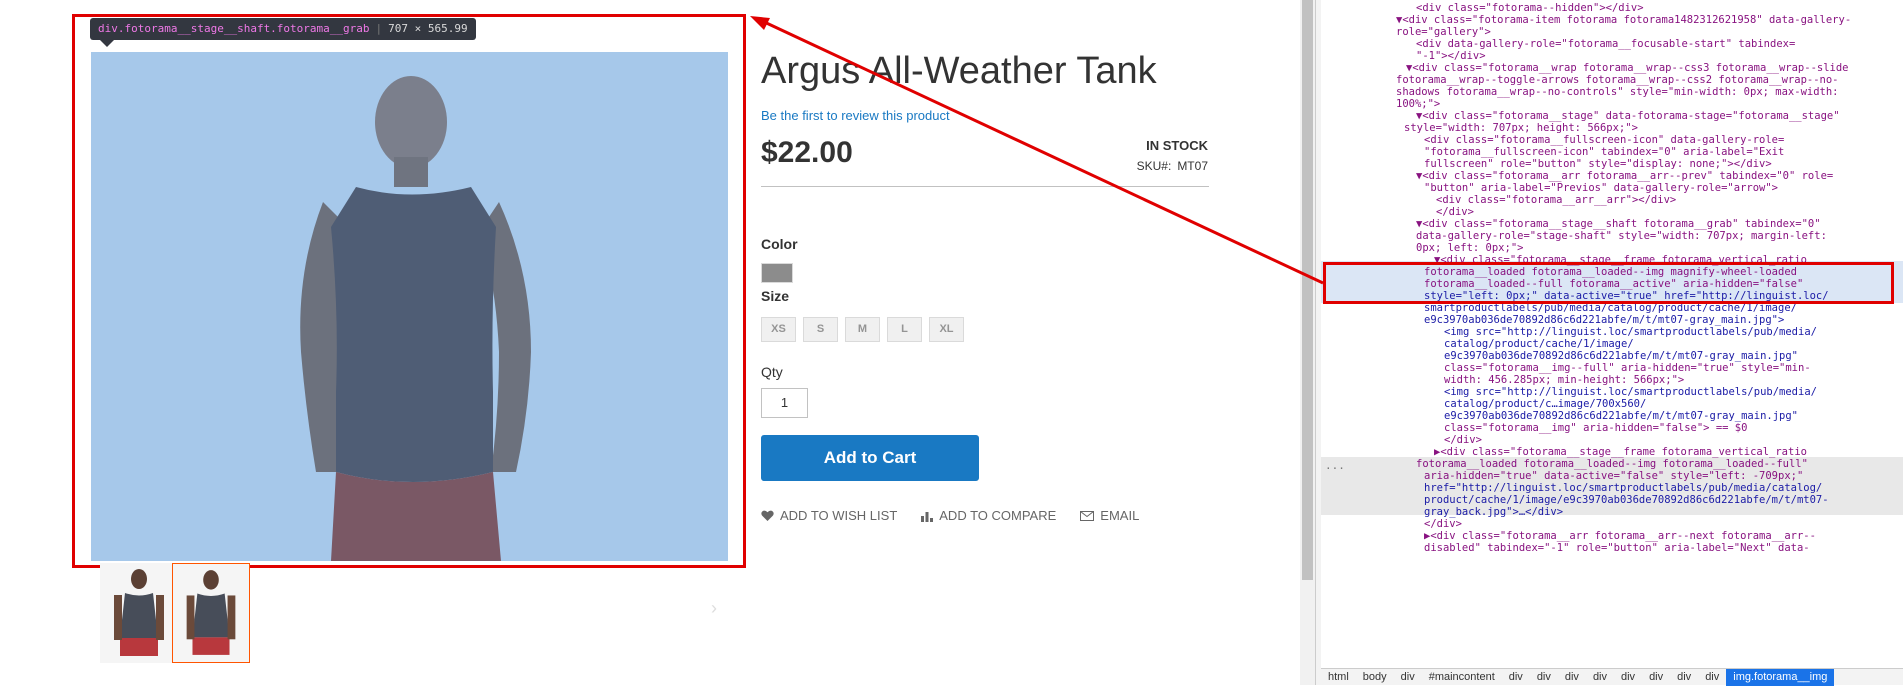  Describe the element at coordinates (767, 515) in the screenshot. I see `heart-icon` at that location.